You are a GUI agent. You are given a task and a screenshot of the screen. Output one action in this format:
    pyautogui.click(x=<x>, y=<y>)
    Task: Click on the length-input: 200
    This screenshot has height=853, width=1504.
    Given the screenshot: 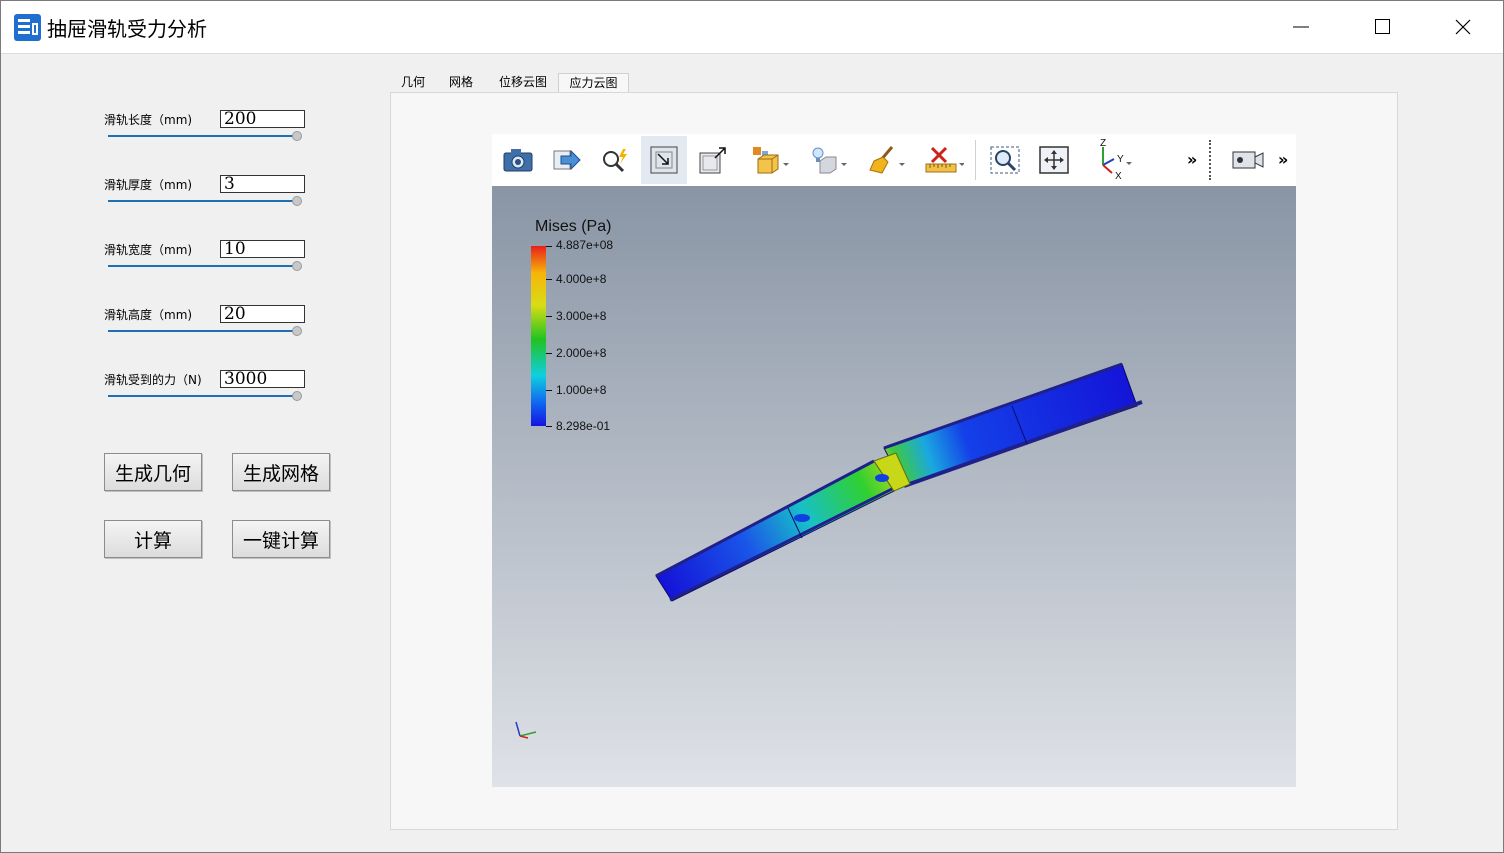 What is the action you would take?
    pyautogui.click(x=262, y=119)
    